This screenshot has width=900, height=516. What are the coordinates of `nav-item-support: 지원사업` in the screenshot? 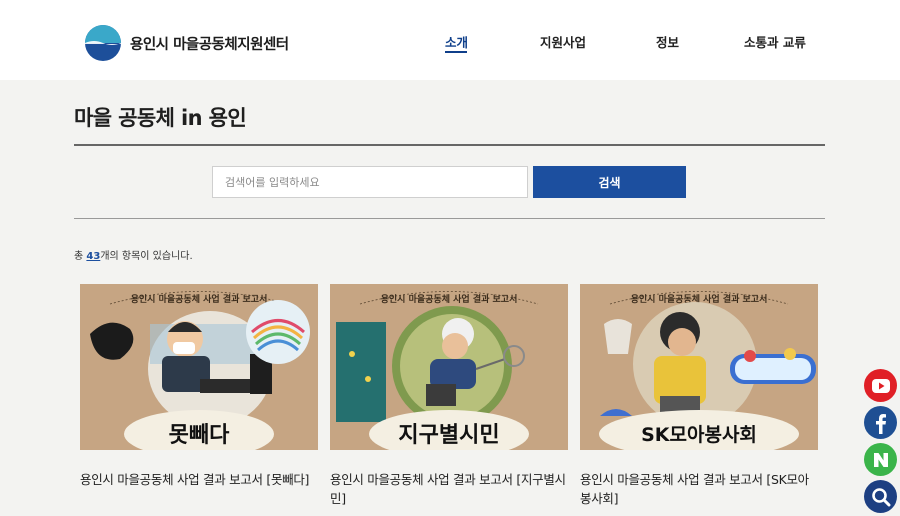 It's located at (563, 41).